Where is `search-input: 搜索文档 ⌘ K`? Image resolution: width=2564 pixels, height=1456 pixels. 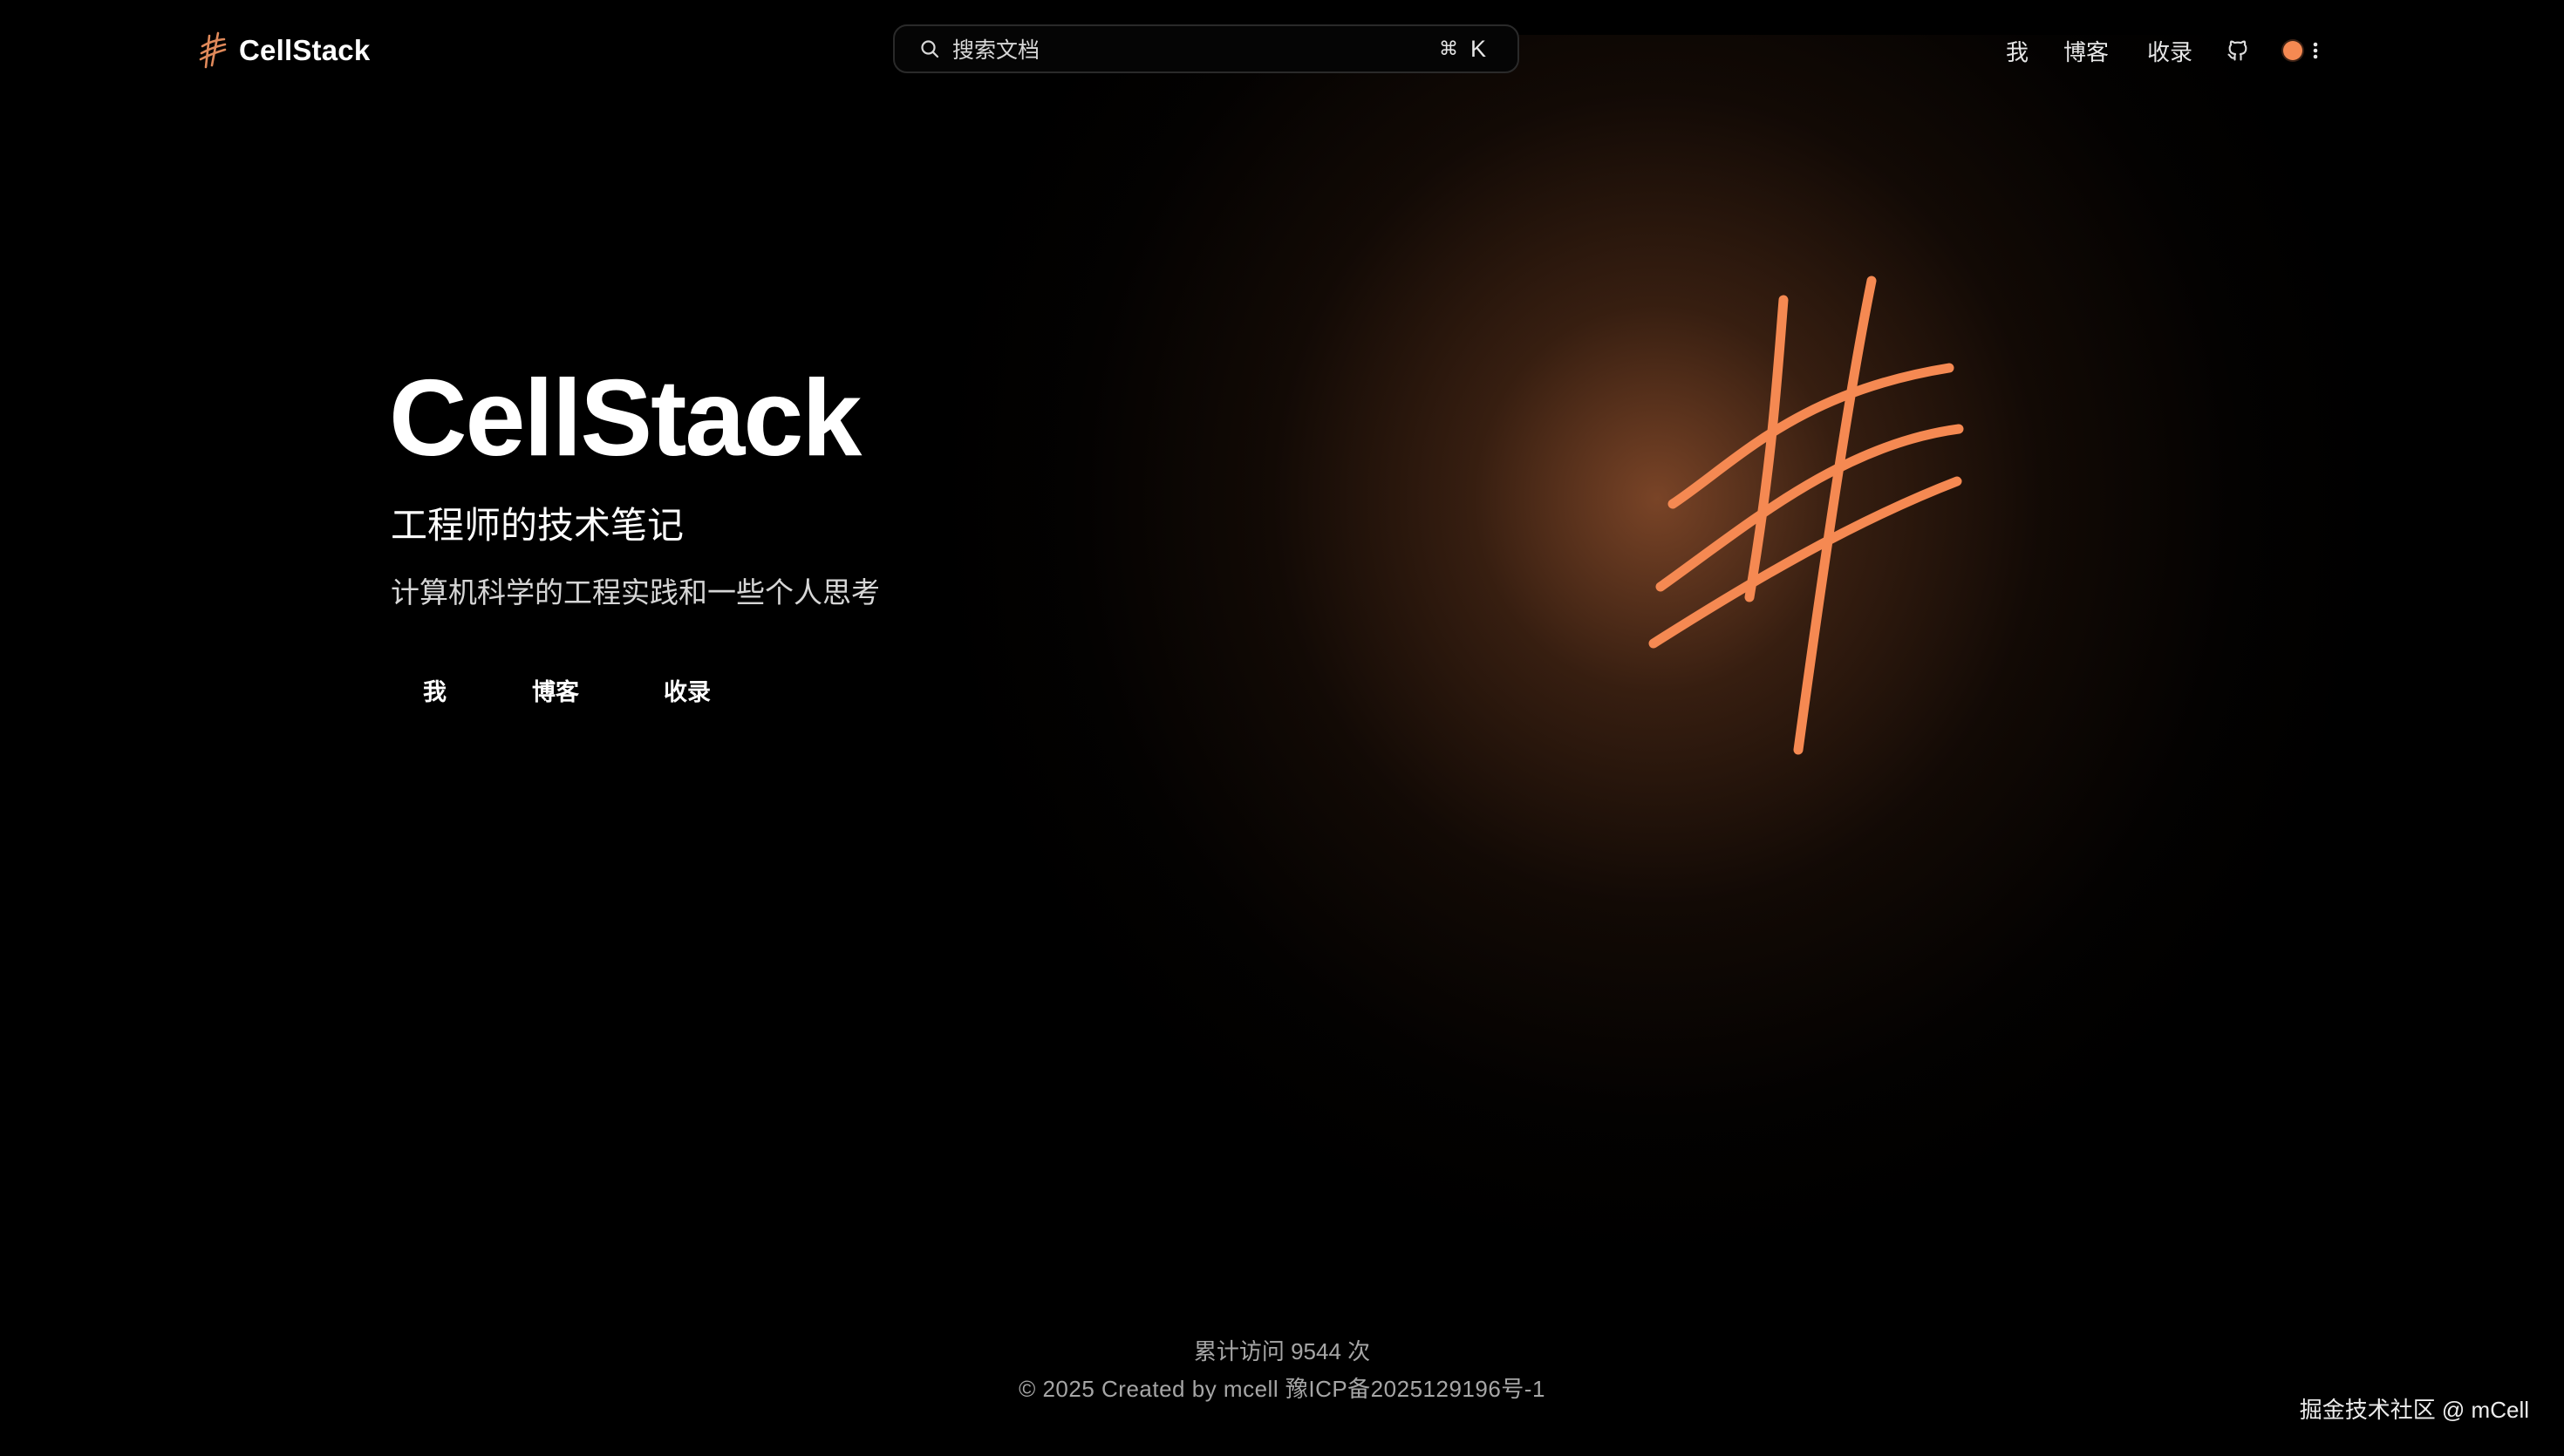
search-input: 搜索文档 ⌘ K is located at coordinates (1206, 48).